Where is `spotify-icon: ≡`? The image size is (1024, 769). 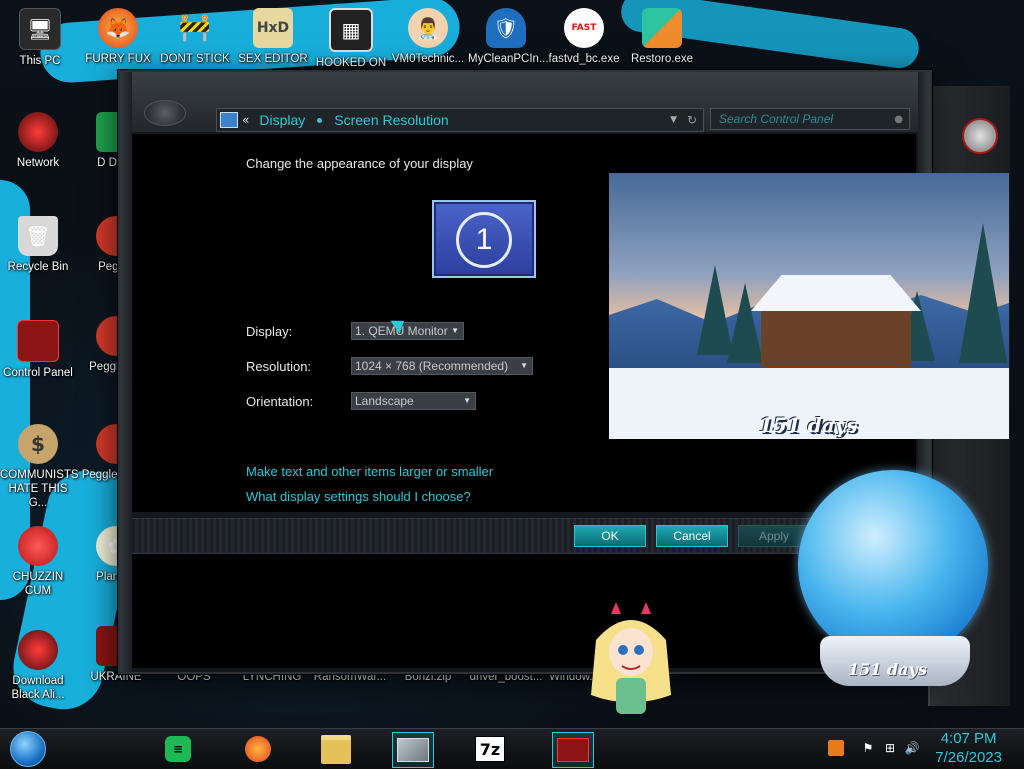 spotify-icon: ≡ is located at coordinates (178, 749).